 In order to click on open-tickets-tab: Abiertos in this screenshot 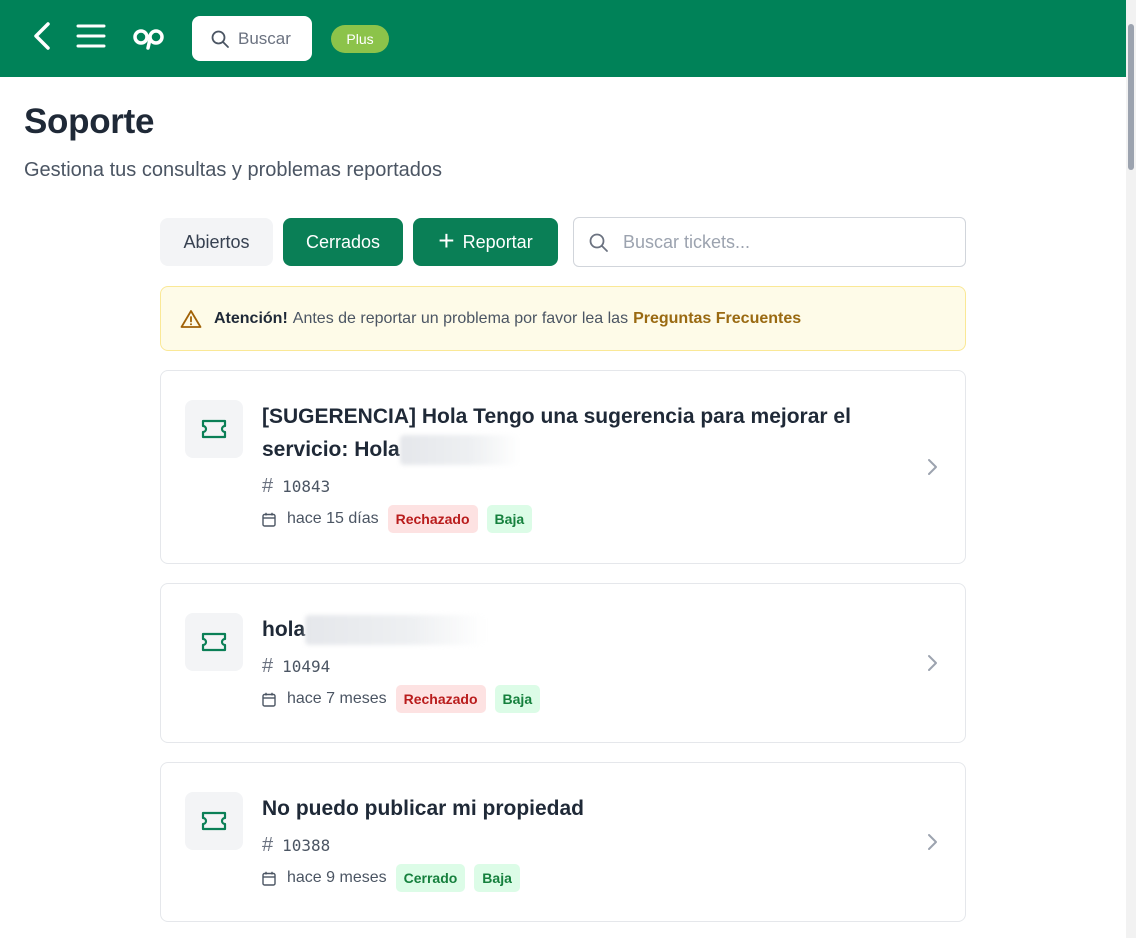, I will do `click(216, 242)`.